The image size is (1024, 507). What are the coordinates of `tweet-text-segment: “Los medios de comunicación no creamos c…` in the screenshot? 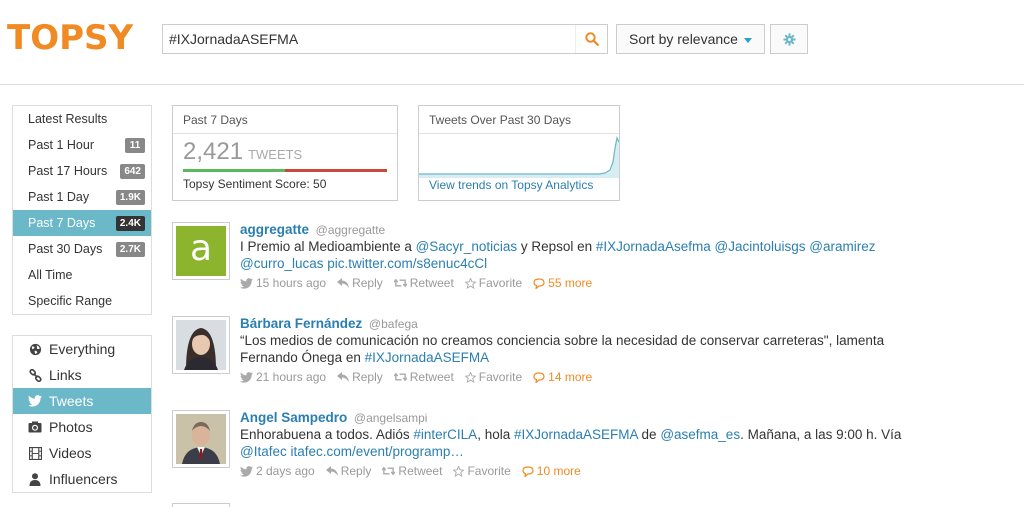 It's located at (562, 349).